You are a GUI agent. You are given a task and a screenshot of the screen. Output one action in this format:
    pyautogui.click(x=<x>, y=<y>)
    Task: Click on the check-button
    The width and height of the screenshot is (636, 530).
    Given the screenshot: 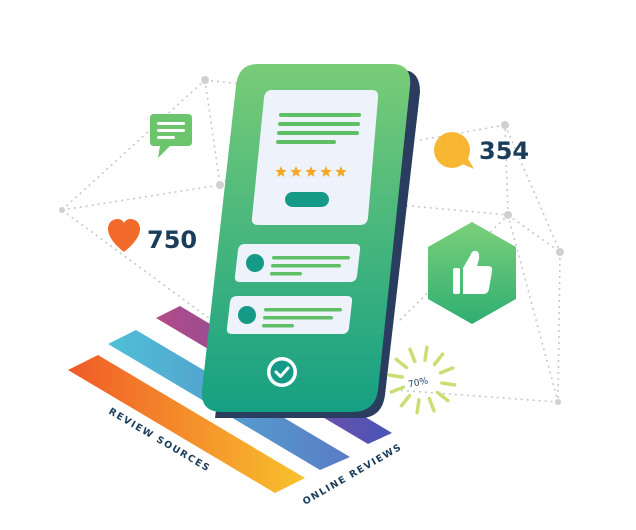 What is the action you would take?
    pyautogui.click(x=282, y=372)
    